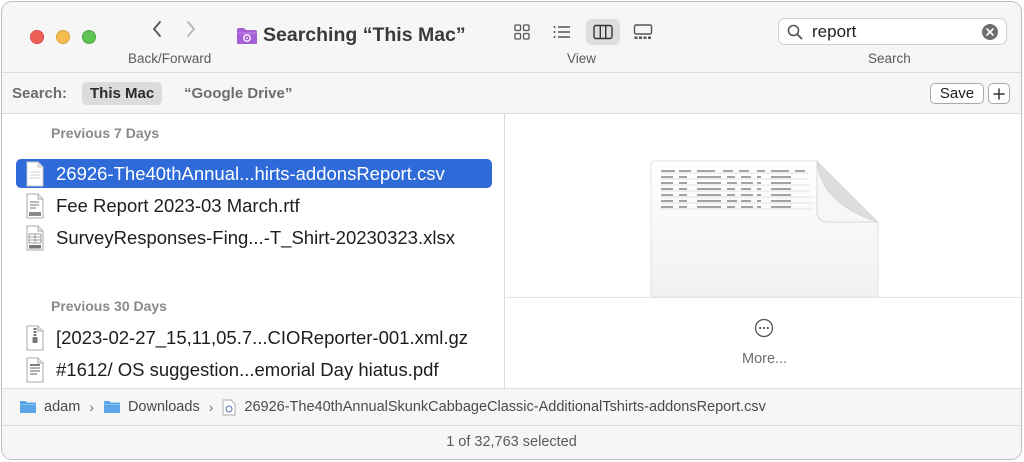 Image resolution: width=1024 pixels, height=462 pixels. I want to click on search-input, so click(892, 32).